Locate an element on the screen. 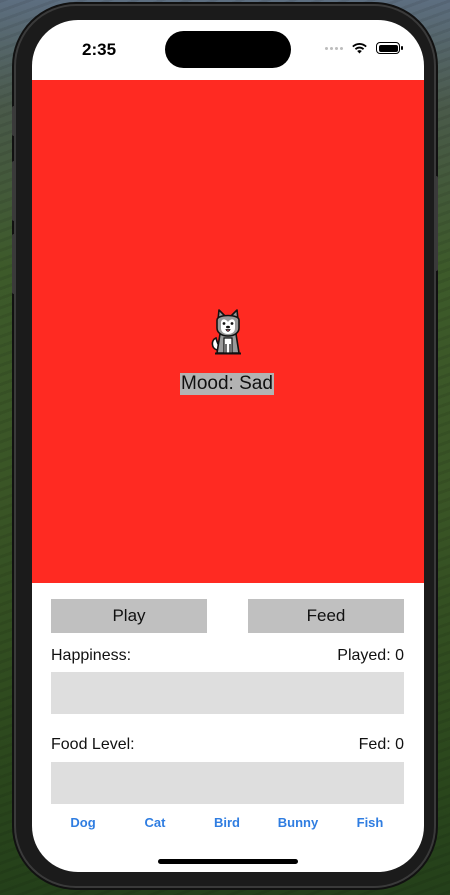 The height and width of the screenshot is (895, 450). tab-cat: Cat is located at coordinates (155, 822).